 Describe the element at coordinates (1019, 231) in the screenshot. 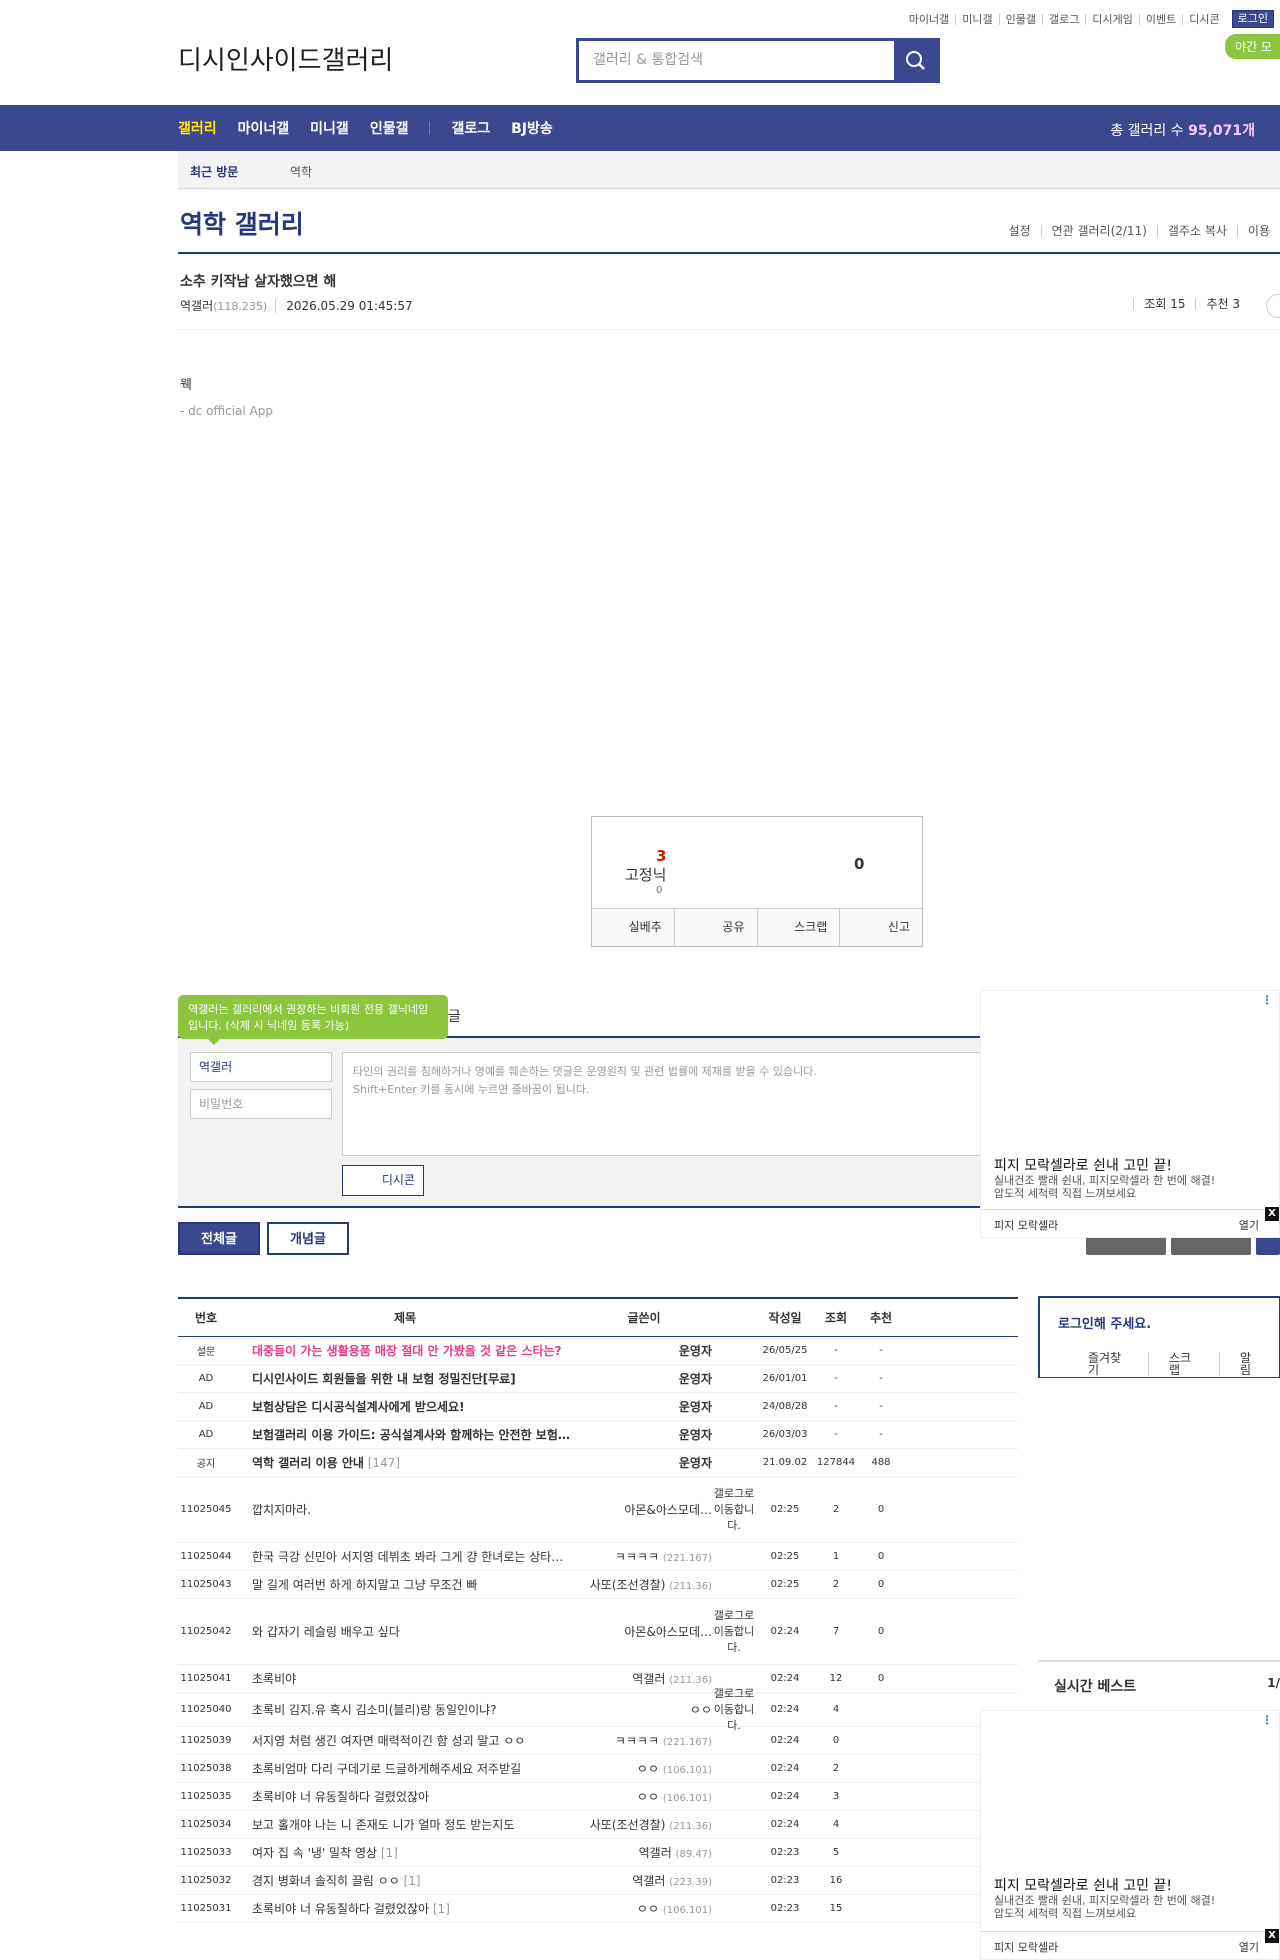

I see `gallery-settings: 설정` at that location.